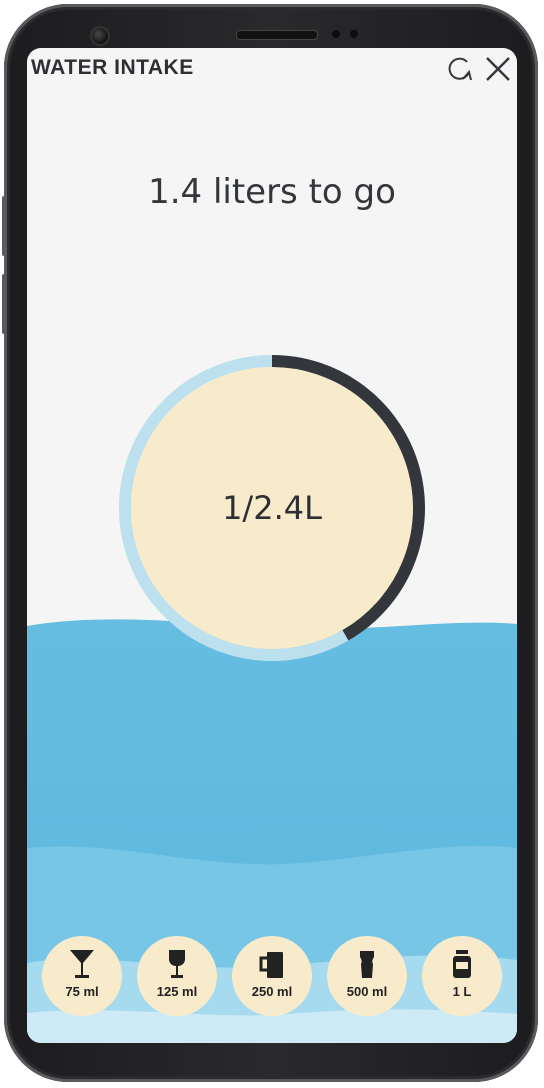 The height and width of the screenshot is (1088, 544). Describe the element at coordinates (462, 964) in the screenshot. I see `bottle-icon` at that location.